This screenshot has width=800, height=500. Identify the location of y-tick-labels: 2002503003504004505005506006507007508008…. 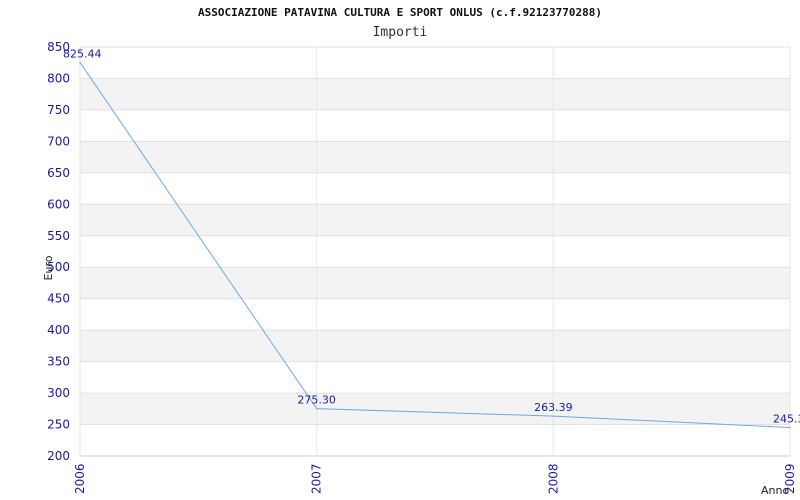
(58, 251).